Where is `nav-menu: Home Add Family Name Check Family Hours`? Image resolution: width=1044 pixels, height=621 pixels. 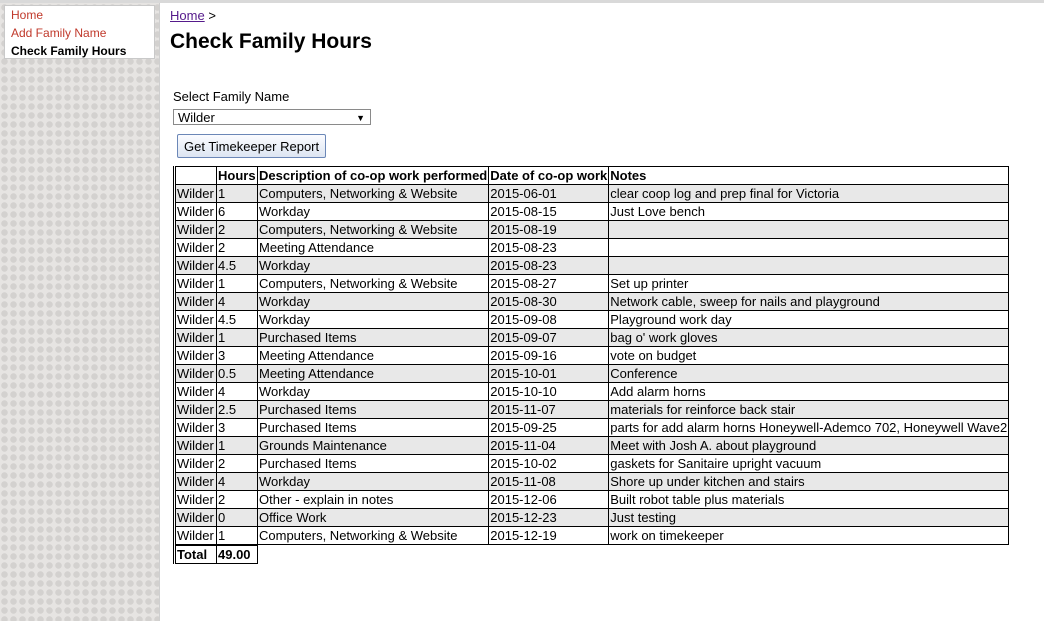
nav-menu: Home Add Family Name Check Family Hours is located at coordinates (79, 32).